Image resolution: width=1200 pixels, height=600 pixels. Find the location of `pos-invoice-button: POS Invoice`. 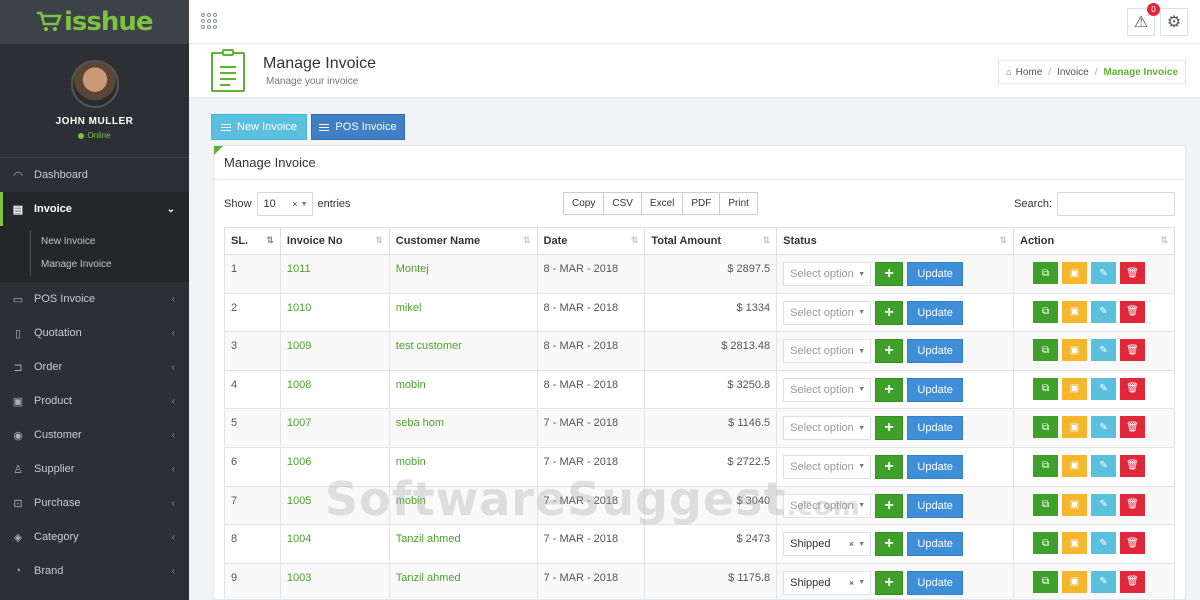

pos-invoice-button: POS Invoice is located at coordinates (358, 127).